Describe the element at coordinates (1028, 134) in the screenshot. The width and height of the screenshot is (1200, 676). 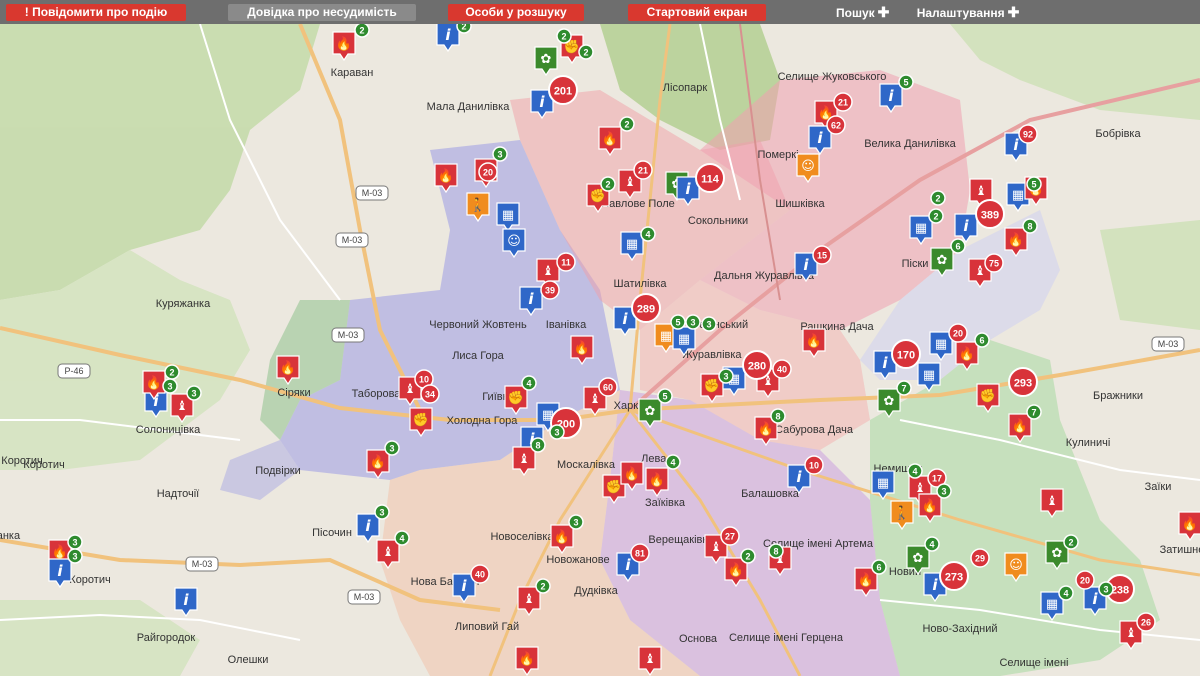
I see `incident-count-bubble: 92` at that location.